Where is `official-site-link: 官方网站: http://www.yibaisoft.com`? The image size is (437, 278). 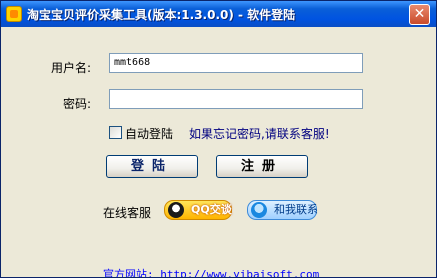
official-site-link: 官方网站: http://www.yibaisoft.com is located at coordinates (211, 272).